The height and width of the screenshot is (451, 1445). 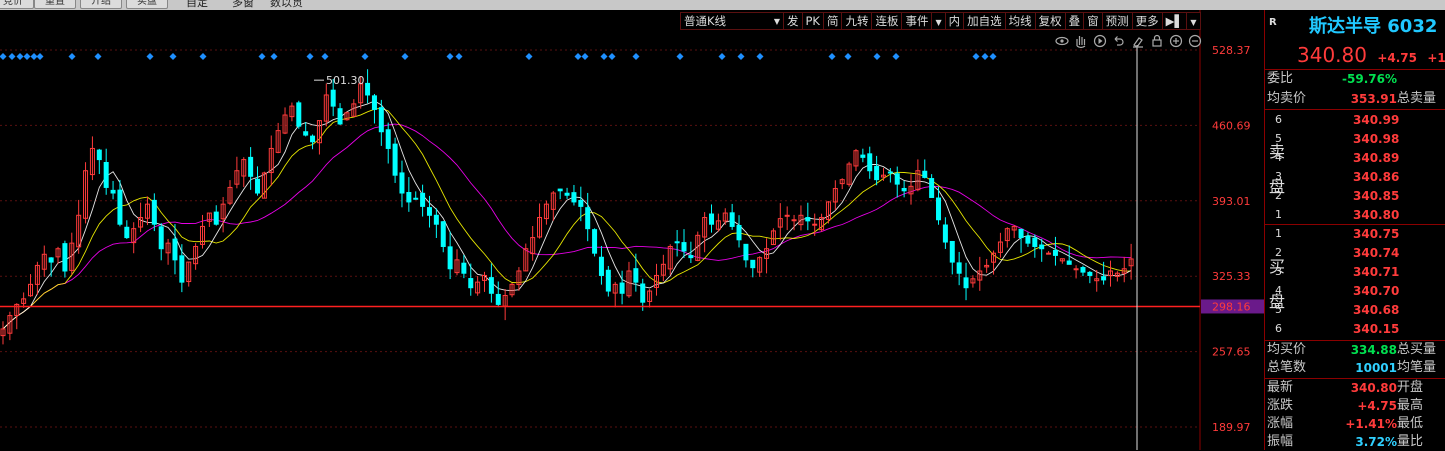 I want to click on r-badge: R, so click(x=1273, y=22).